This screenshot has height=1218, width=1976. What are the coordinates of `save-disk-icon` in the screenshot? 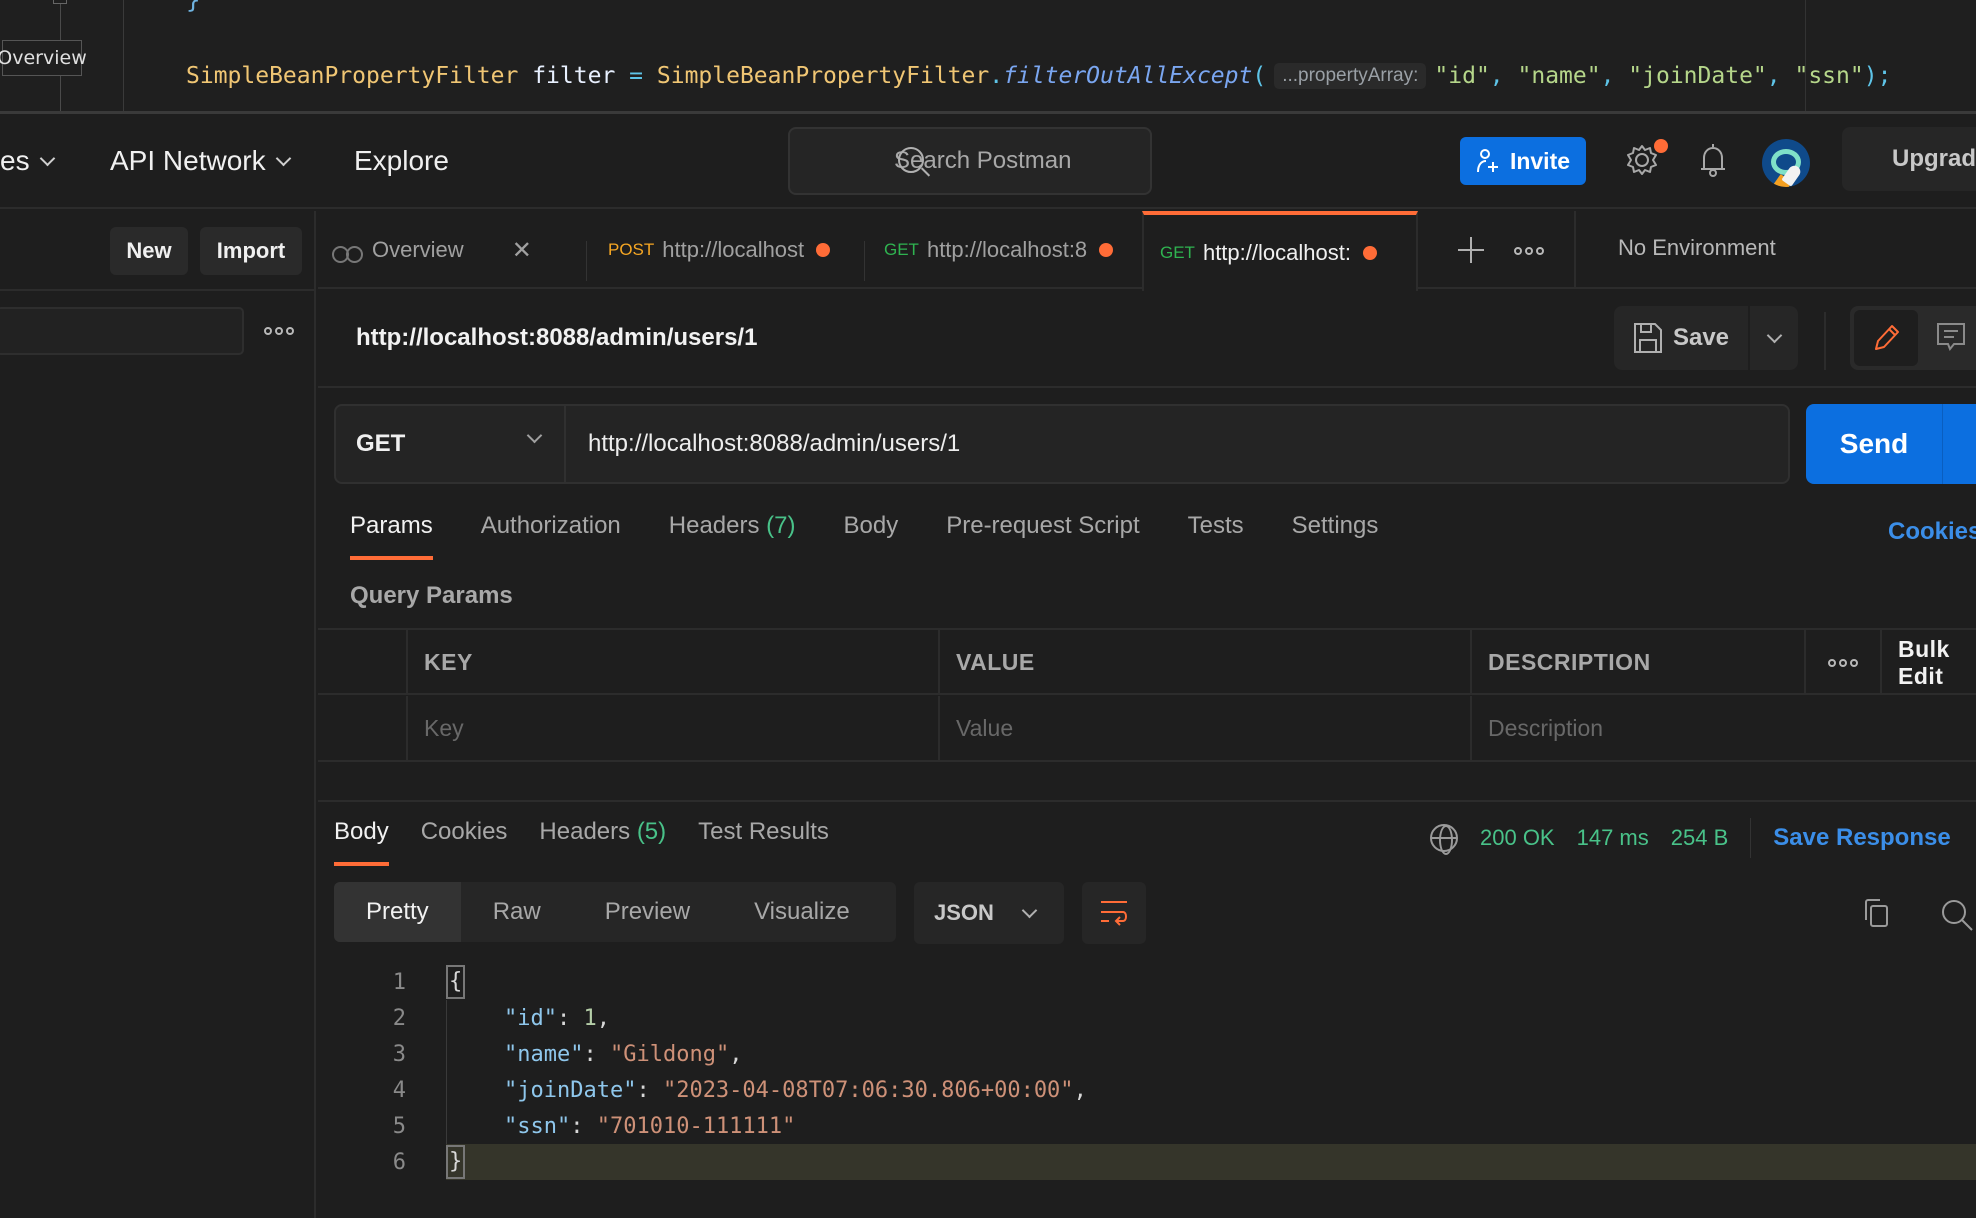 It's located at (1647, 338).